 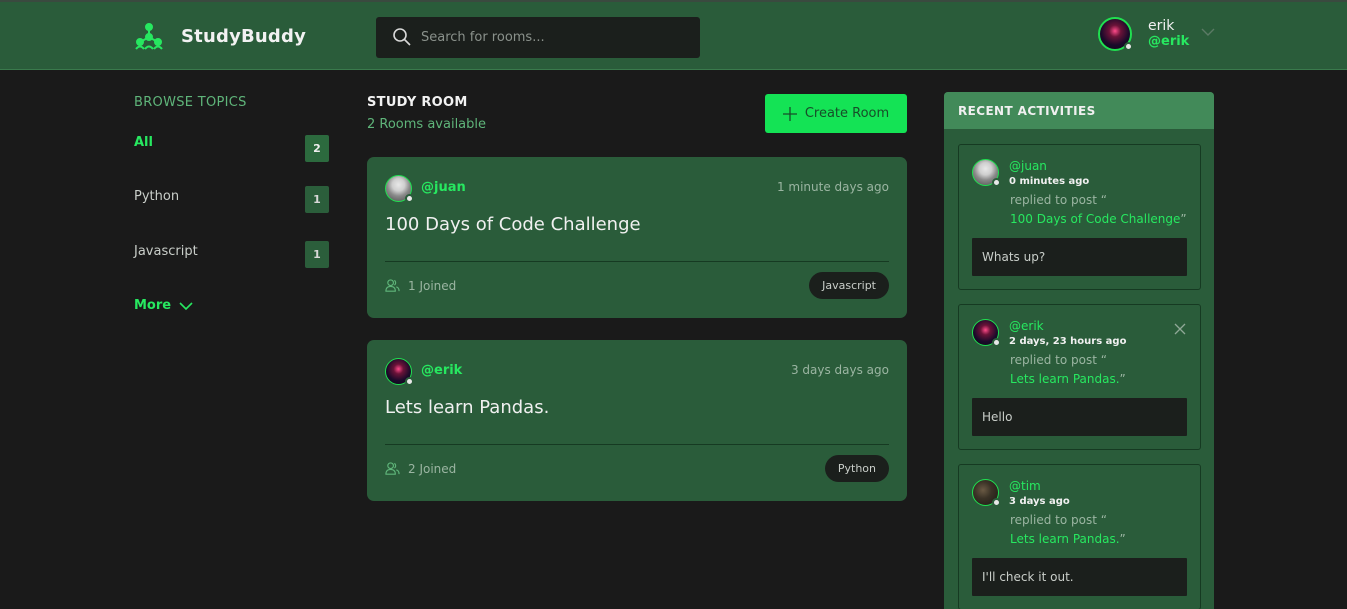 I want to click on activity-user-link: @erik, so click(x=1026, y=326).